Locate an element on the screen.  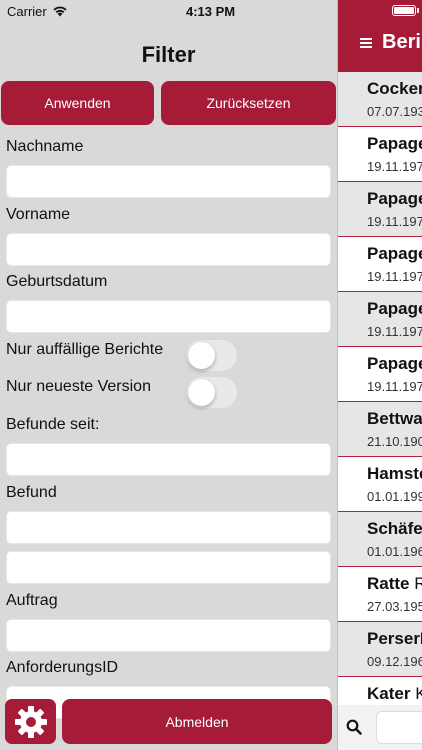
nachname-label: Nachname is located at coordinates (45, 146).